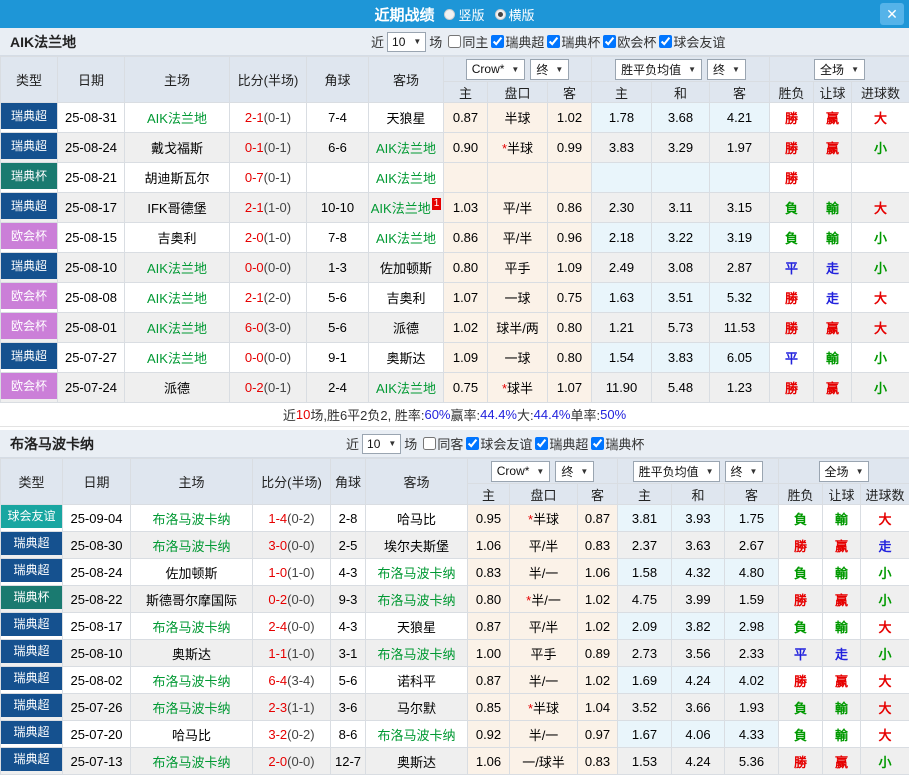  Describe the element at coordinates (681, 238) in the screenshot. I see `avg-draw: 3.22` at that location.